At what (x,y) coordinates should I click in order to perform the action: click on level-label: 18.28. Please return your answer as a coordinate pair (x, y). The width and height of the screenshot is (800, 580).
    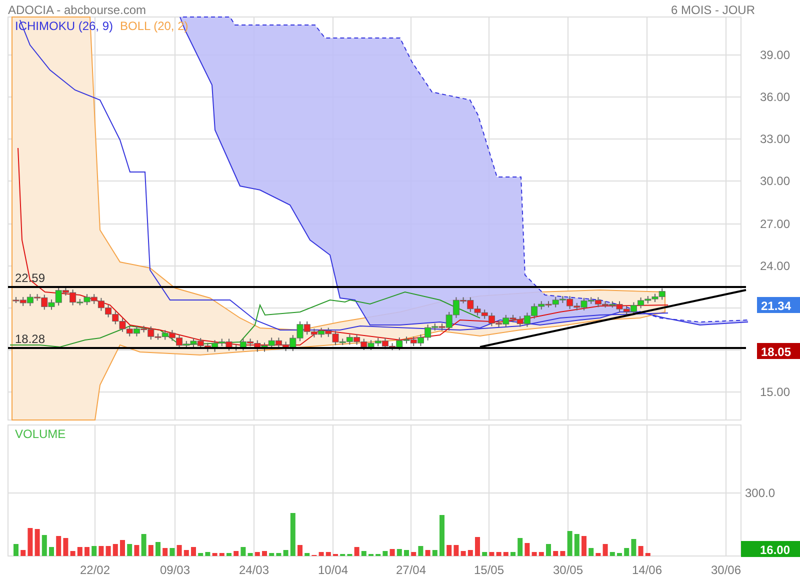
    Looking at the image, I should click on (30, 339).